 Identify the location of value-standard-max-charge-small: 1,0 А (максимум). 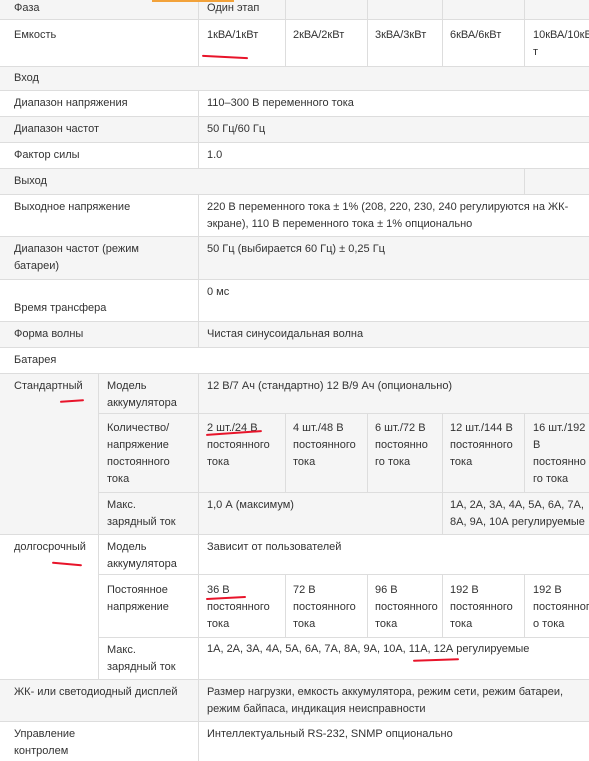
(250, 505).